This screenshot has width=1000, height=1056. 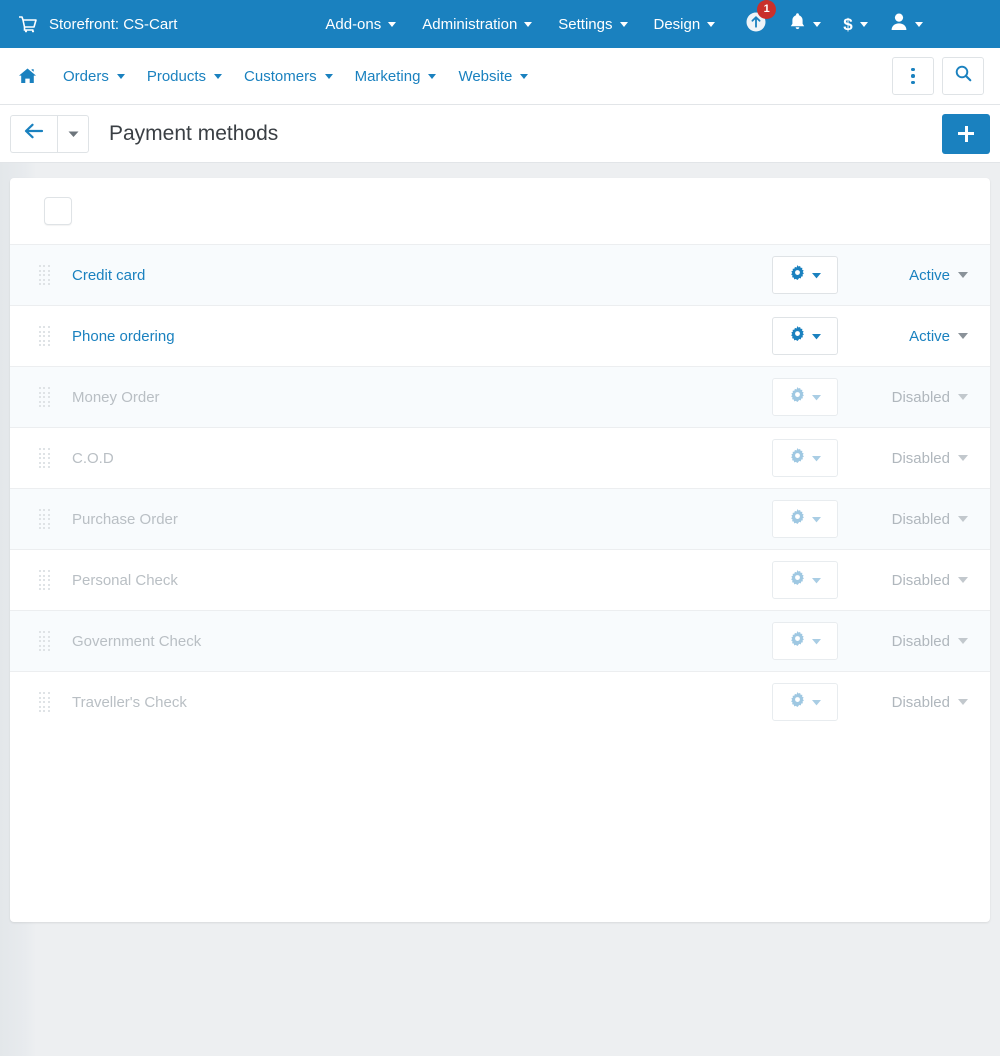 What do you see at coordinates (353, 24) in the screenshot?
I see `top-nav-label: Add-ons` at bounding box center [353, 24].